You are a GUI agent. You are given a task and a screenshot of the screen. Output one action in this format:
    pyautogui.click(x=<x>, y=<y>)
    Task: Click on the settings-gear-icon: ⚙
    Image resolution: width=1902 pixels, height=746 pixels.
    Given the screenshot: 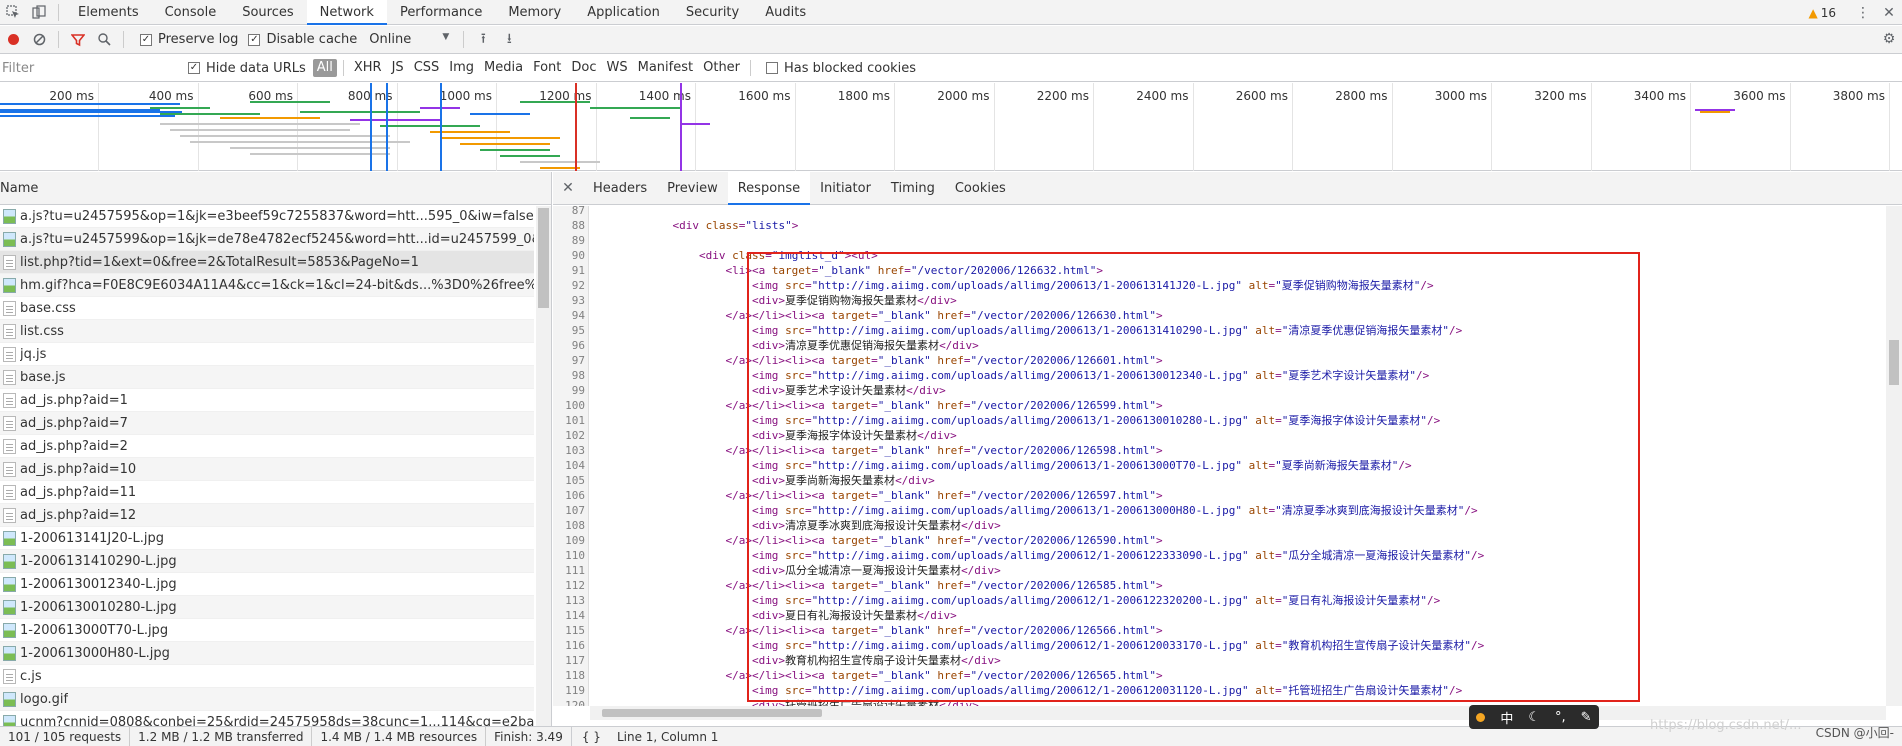 What is the action you would take?
    pyautogui.click(x=1889, y=38)
    